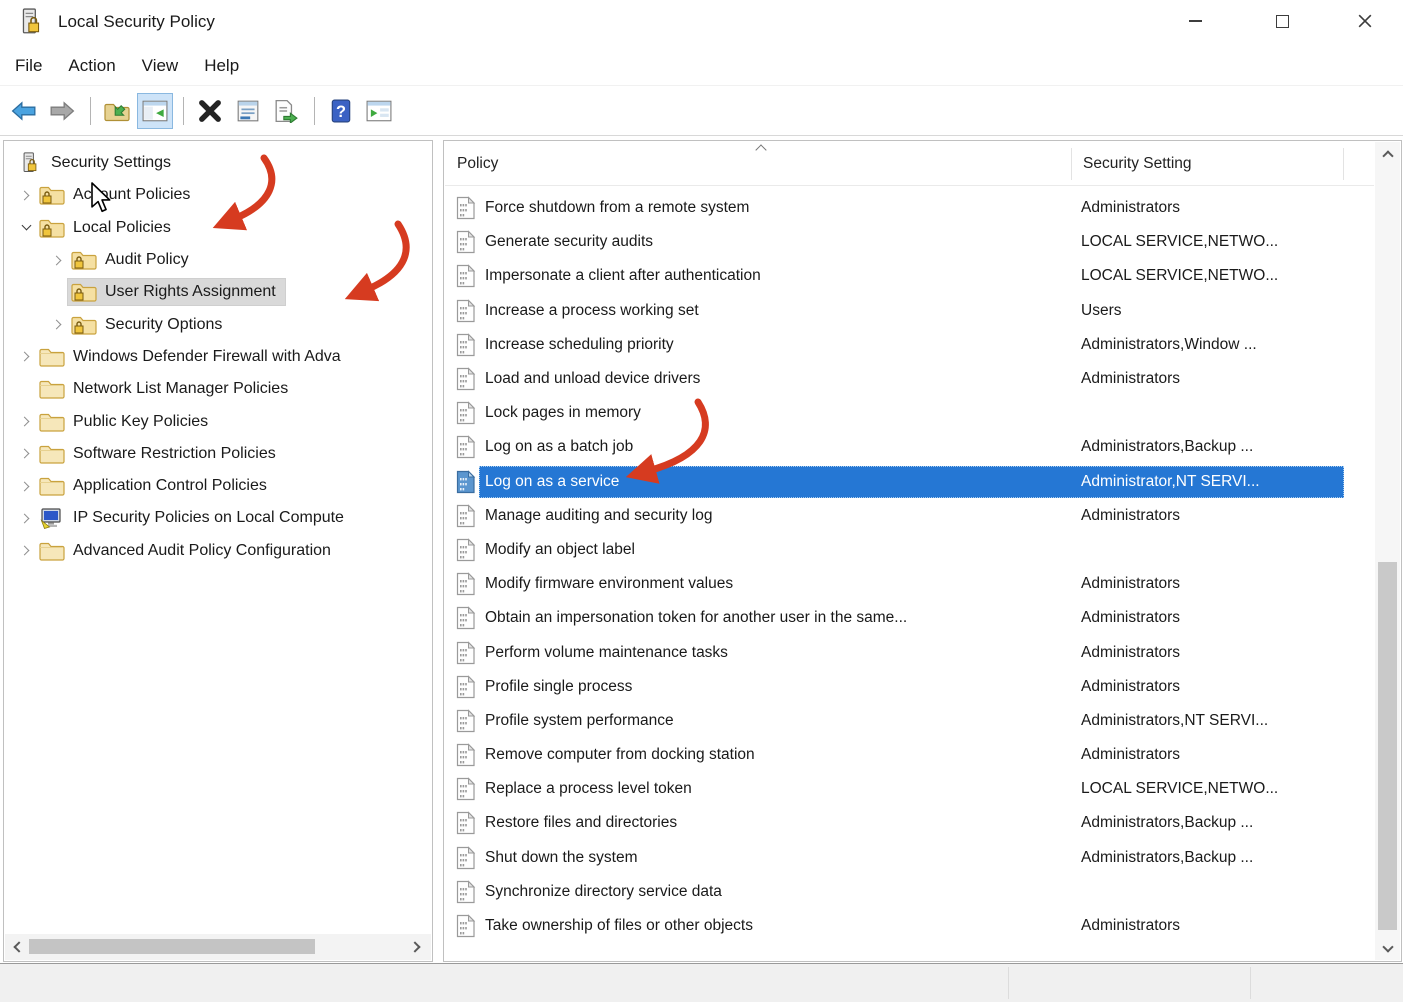  I want to click on ipsec-icon, so click(52, 518).